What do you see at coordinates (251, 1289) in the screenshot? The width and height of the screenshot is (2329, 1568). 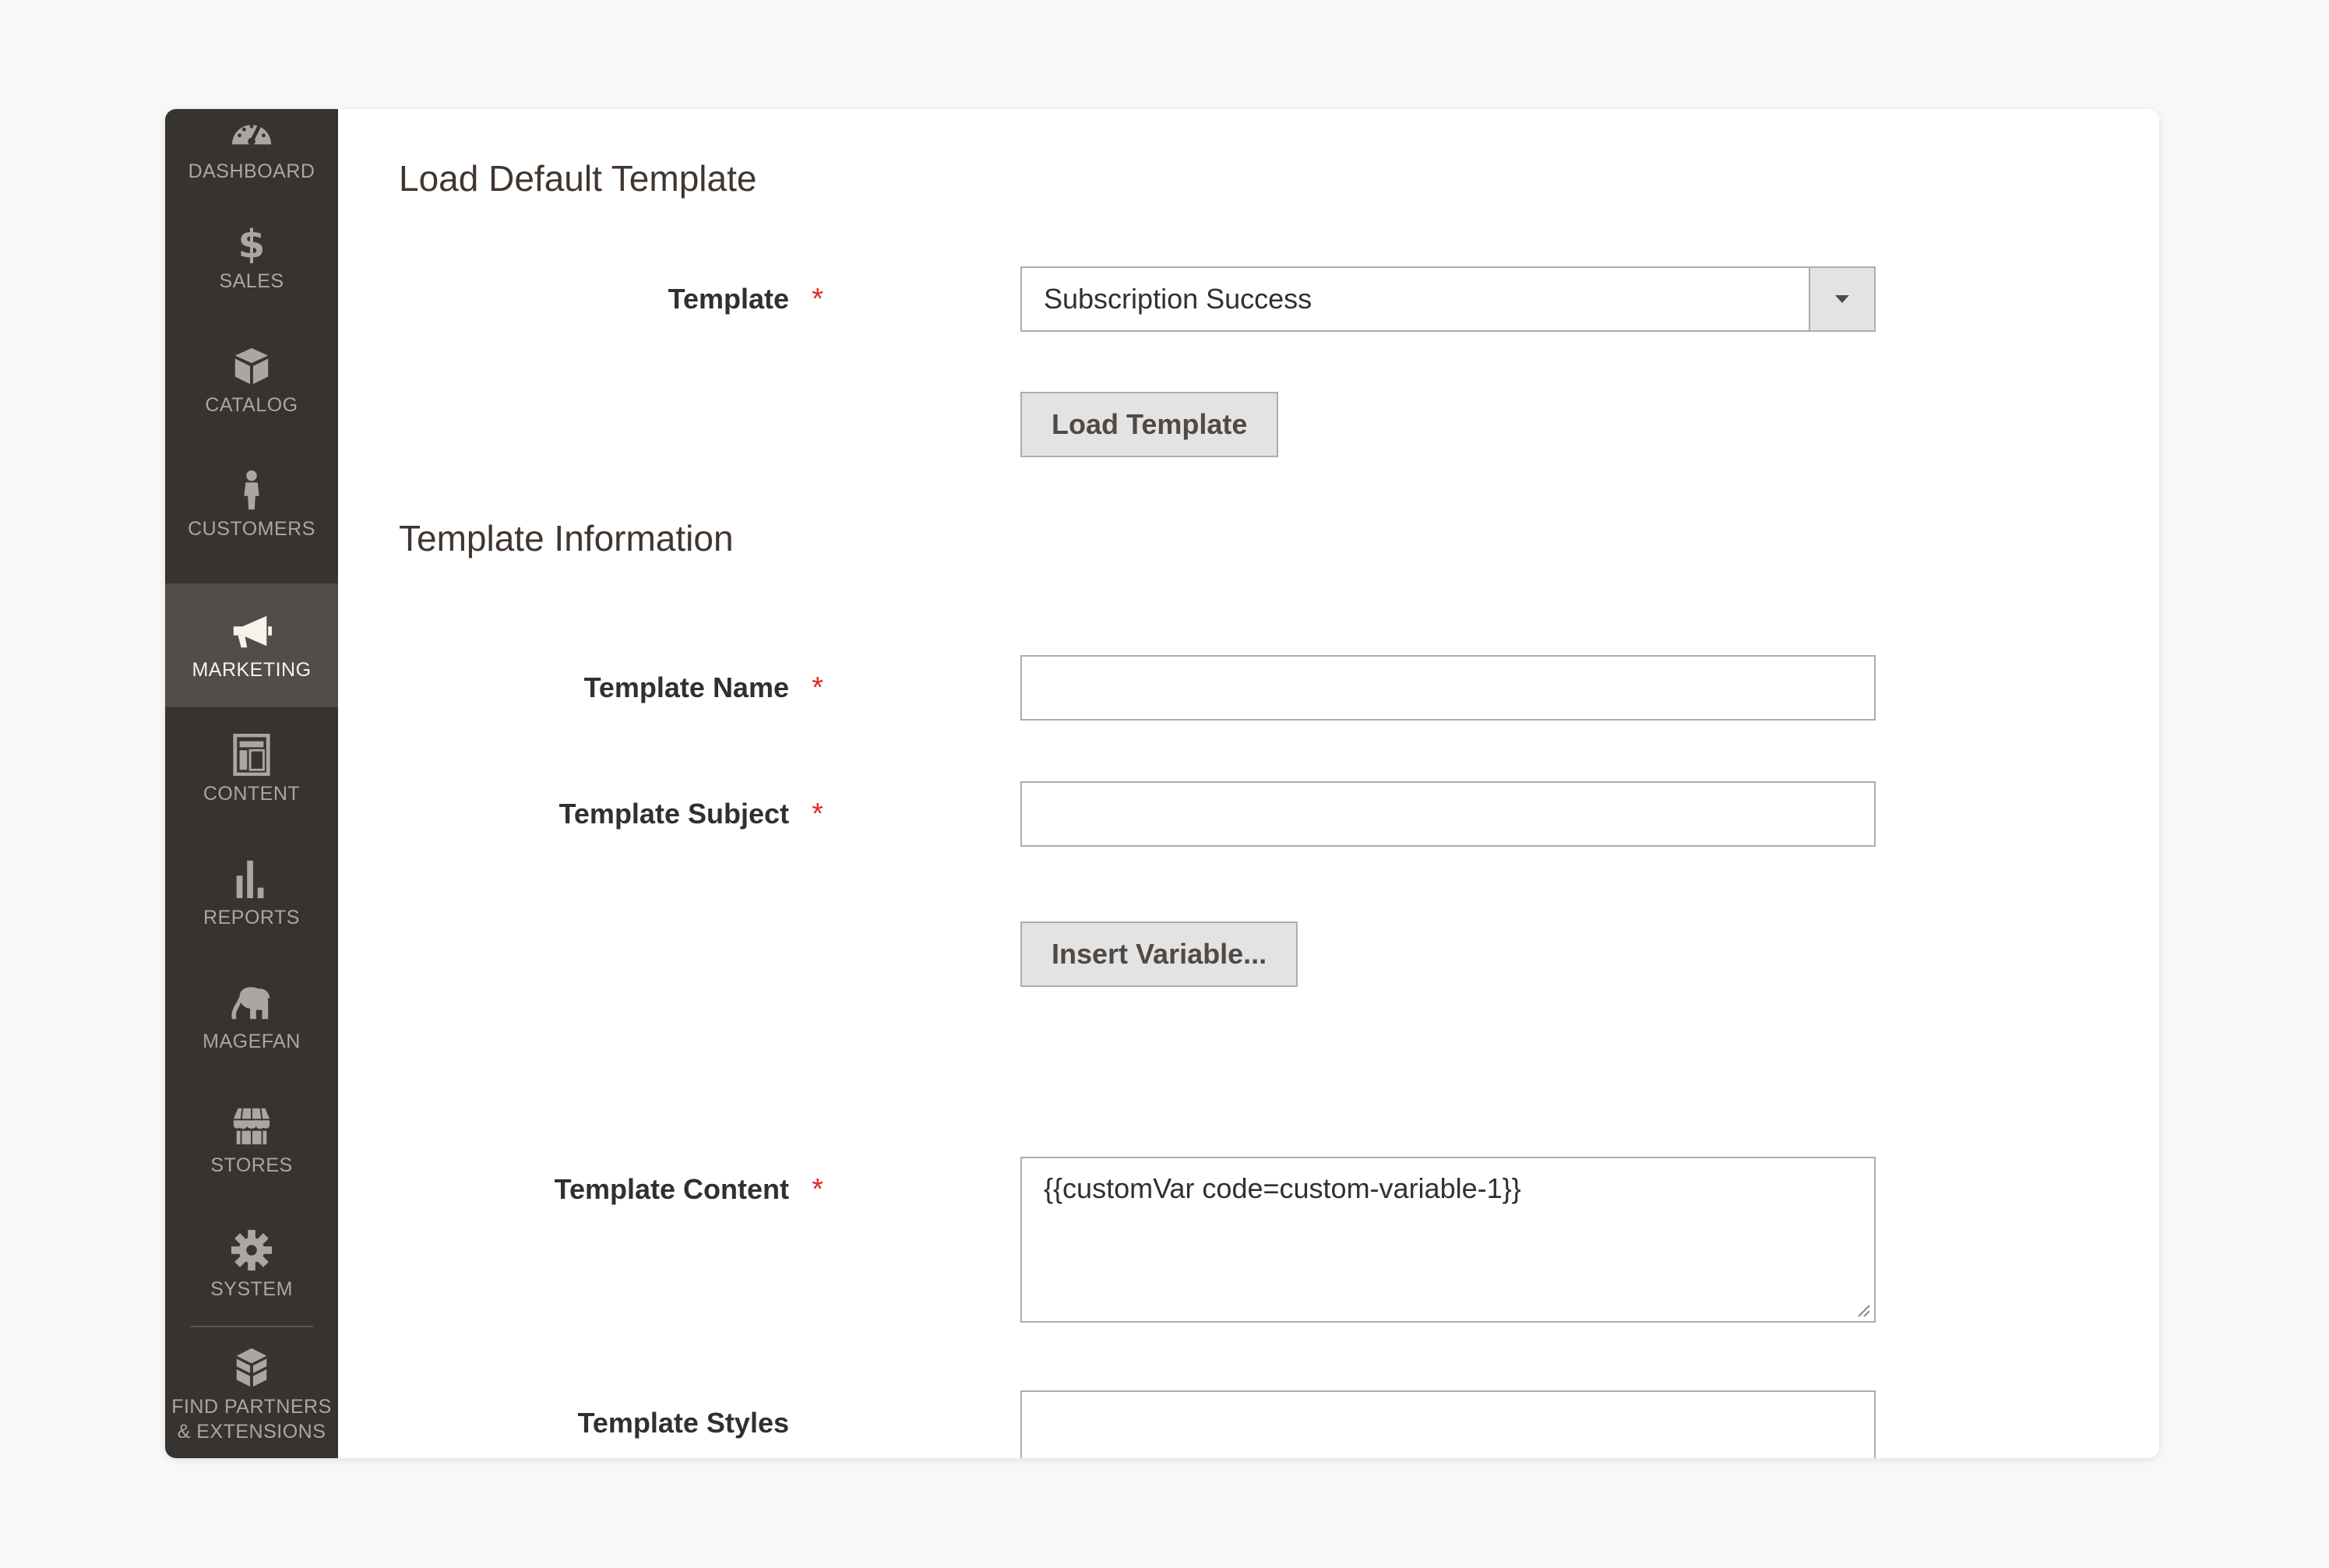 I see `sidebar-item-label: SYSTEM` at bounding box center [251, 1289].